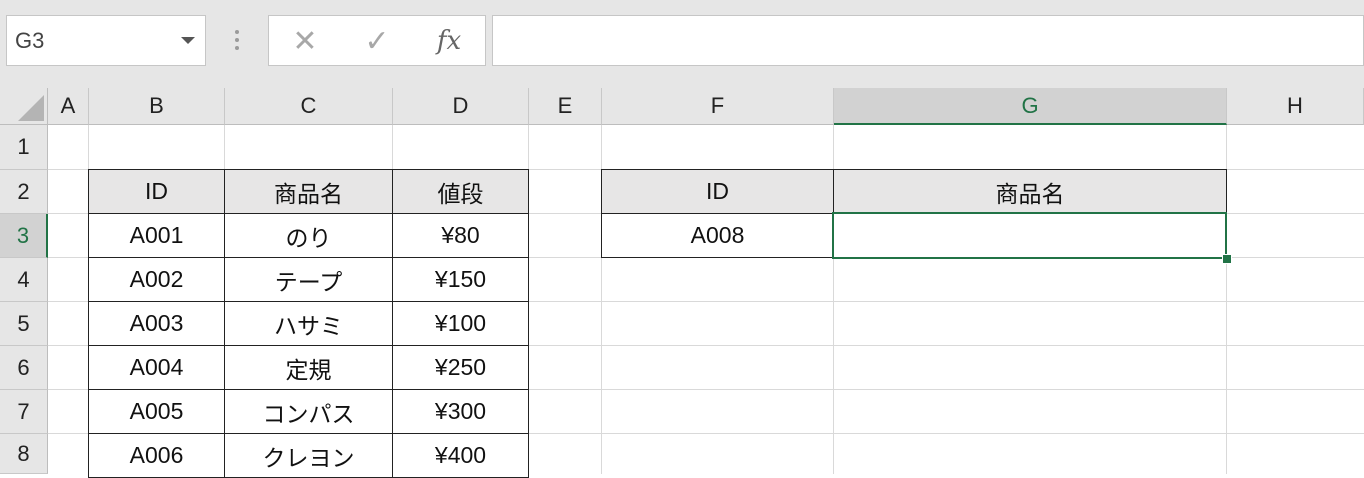 The height and width of the screenshot is (478, 1364). Describe the element at coordinates (308, 279) in the screenshot. I see `cell-product-name: テープ` at that location.